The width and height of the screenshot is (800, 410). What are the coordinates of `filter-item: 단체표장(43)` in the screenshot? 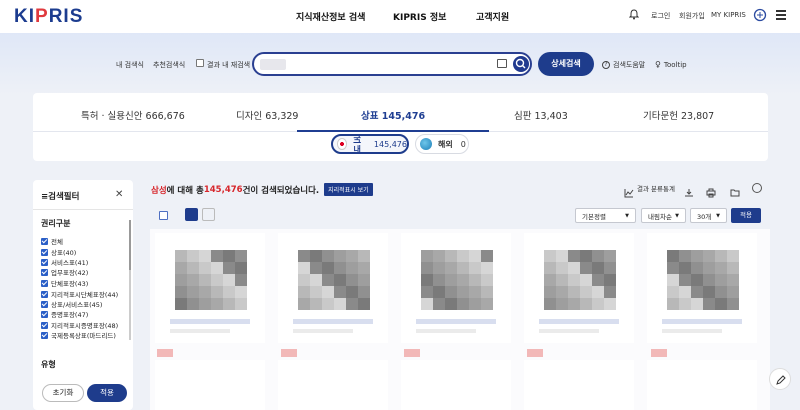 It's located at (64, 283).